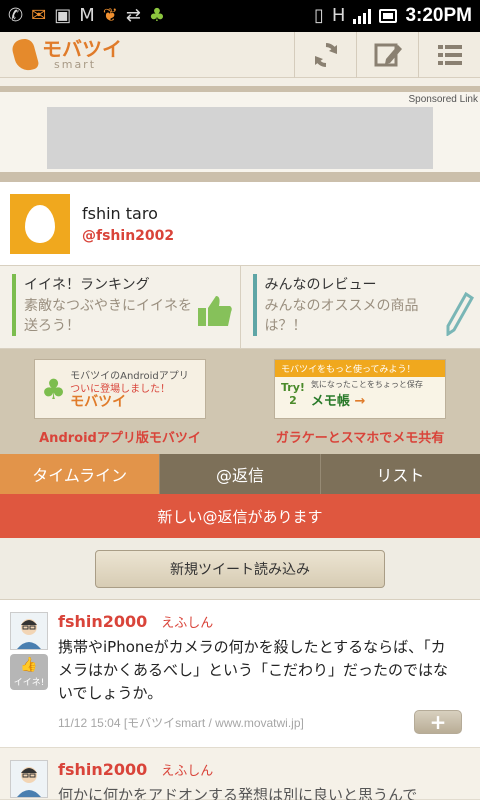 The height and width of the screenshot is (800, 480). What do you see at coordinates (110, 15) in the screenshot?
I see `footprint-icon: ❦` at bounding box center [110, 15].